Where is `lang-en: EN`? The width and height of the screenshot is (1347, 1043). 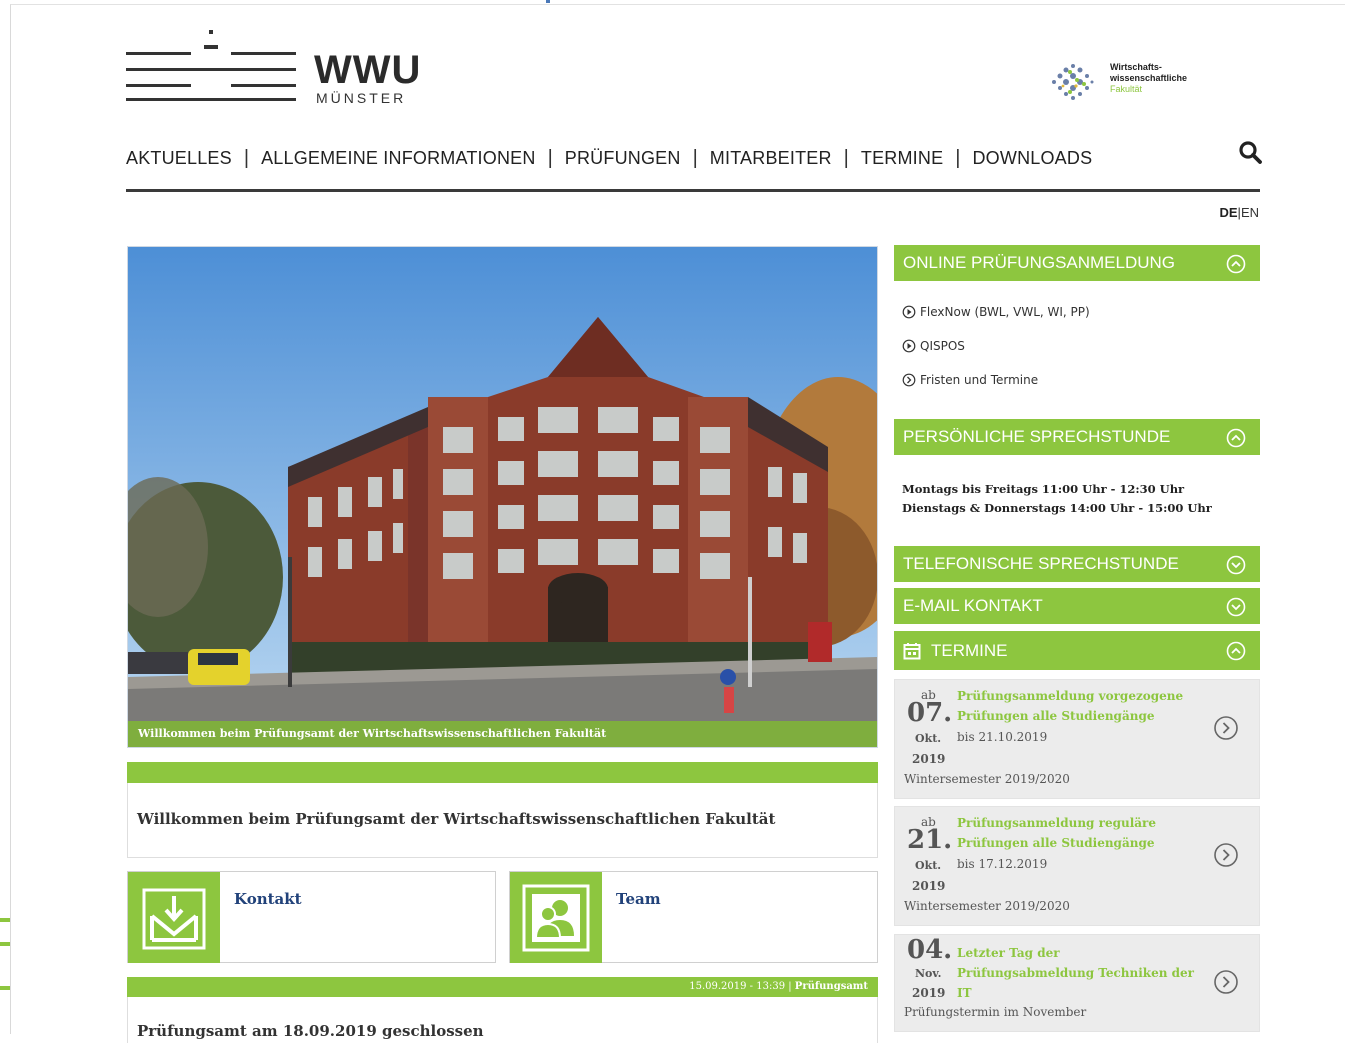 lang-en: EN is located at coordinates (1250, 212).